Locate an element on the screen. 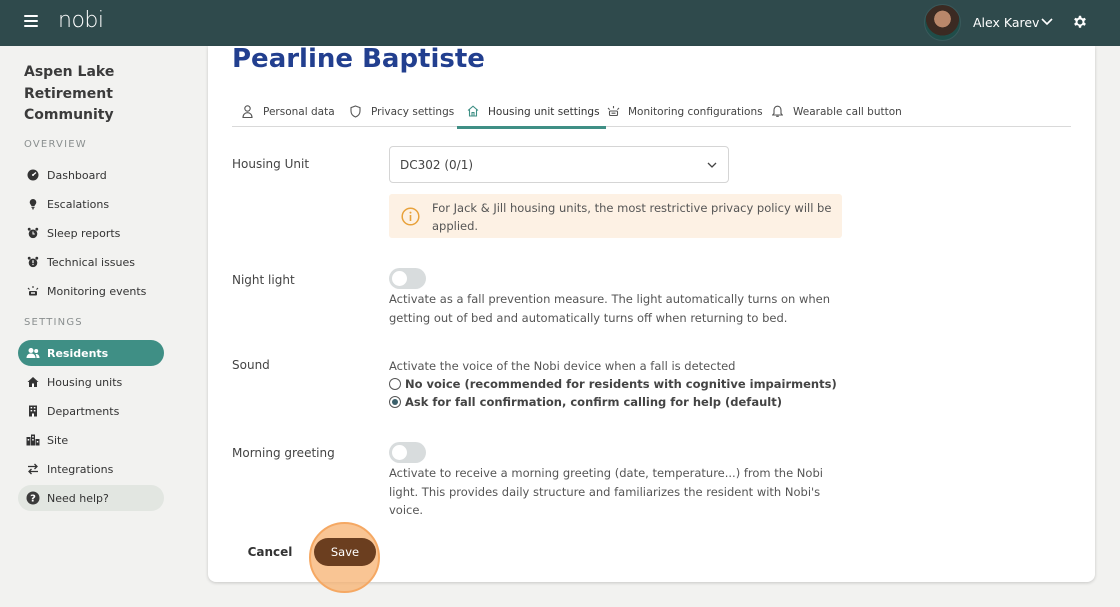 This screenshot has height=607, width=1120. sidebar-item-technical-issues: Technical issues is located at coordinates (91, 262).